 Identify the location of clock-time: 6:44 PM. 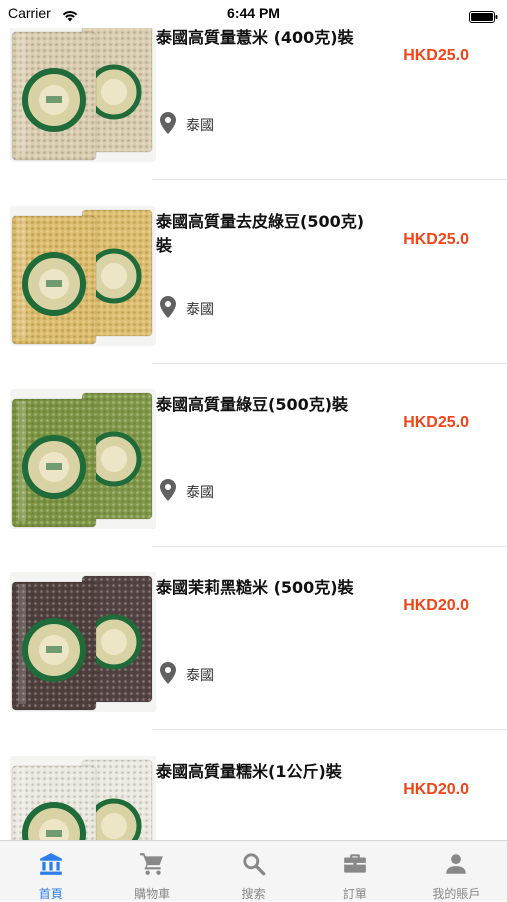
(253, 13).